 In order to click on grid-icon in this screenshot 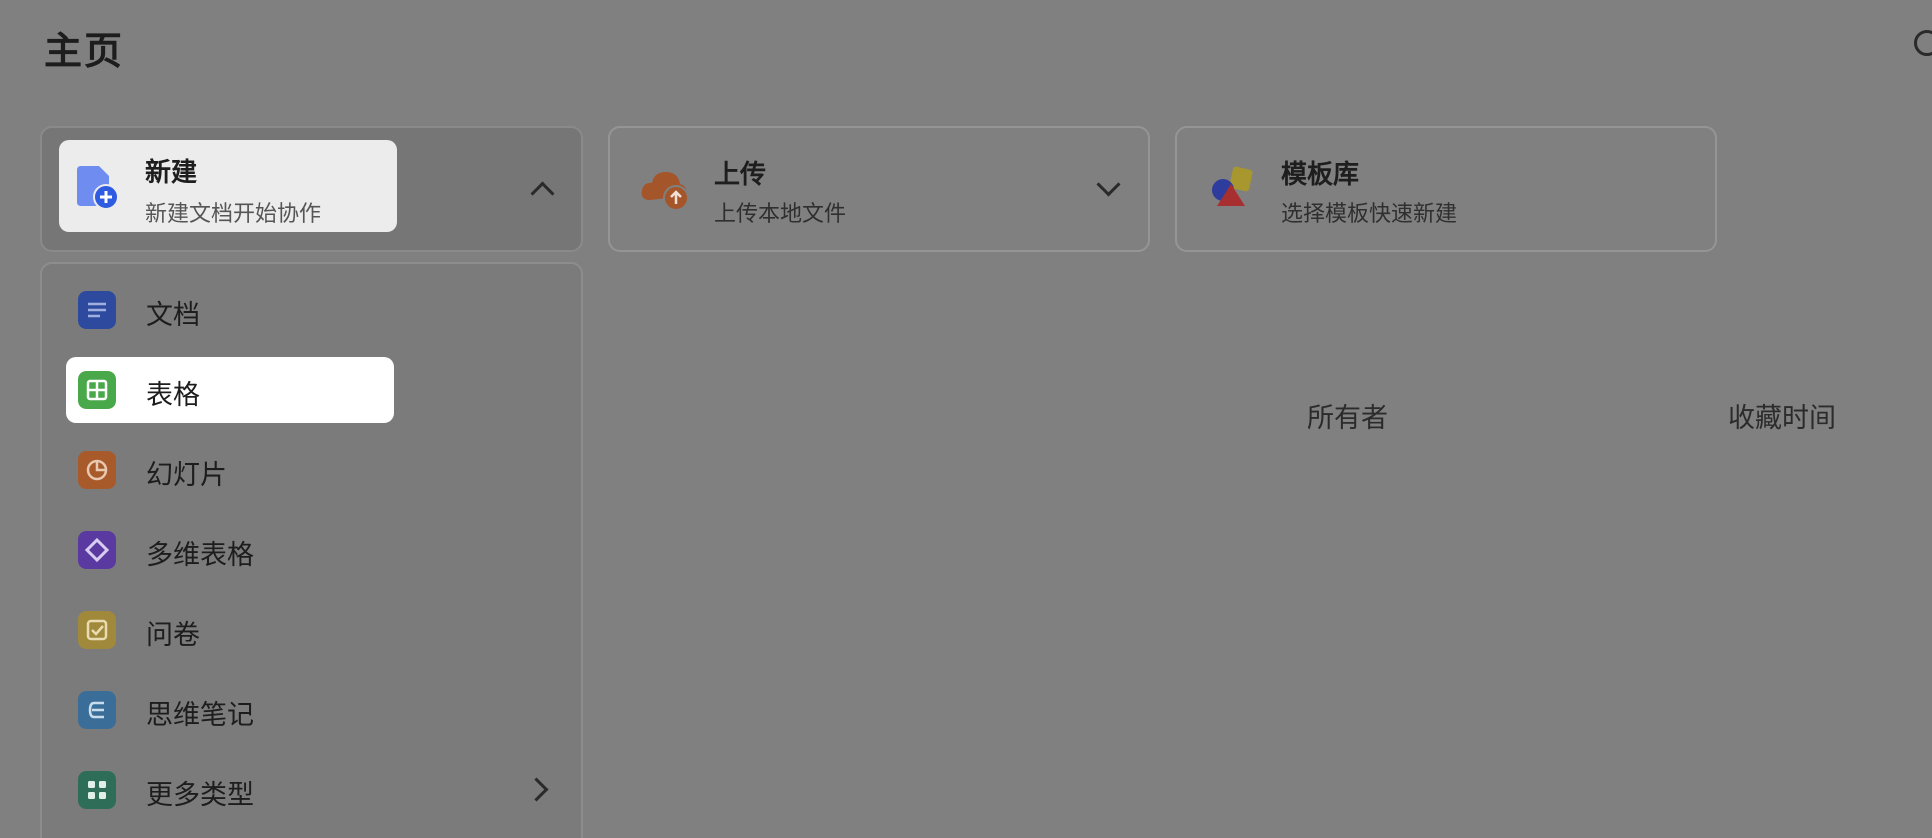, I will do `click(97, 790)`.